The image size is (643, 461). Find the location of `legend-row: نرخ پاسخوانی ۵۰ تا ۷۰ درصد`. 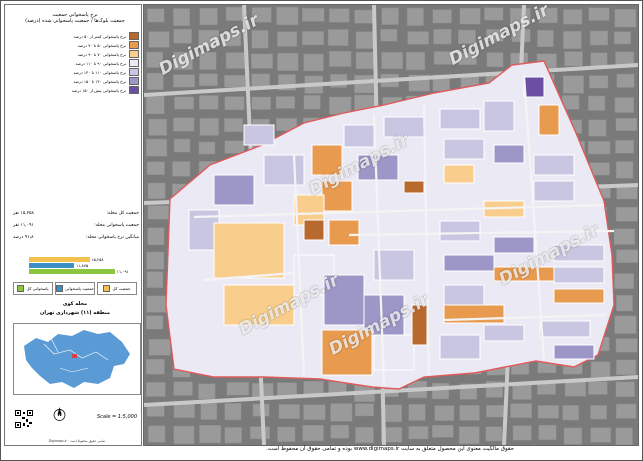

legend-row: نرخ پاسخوانی ۵۰ تا ۷۰ درصد is located at coordinates (76, 45).